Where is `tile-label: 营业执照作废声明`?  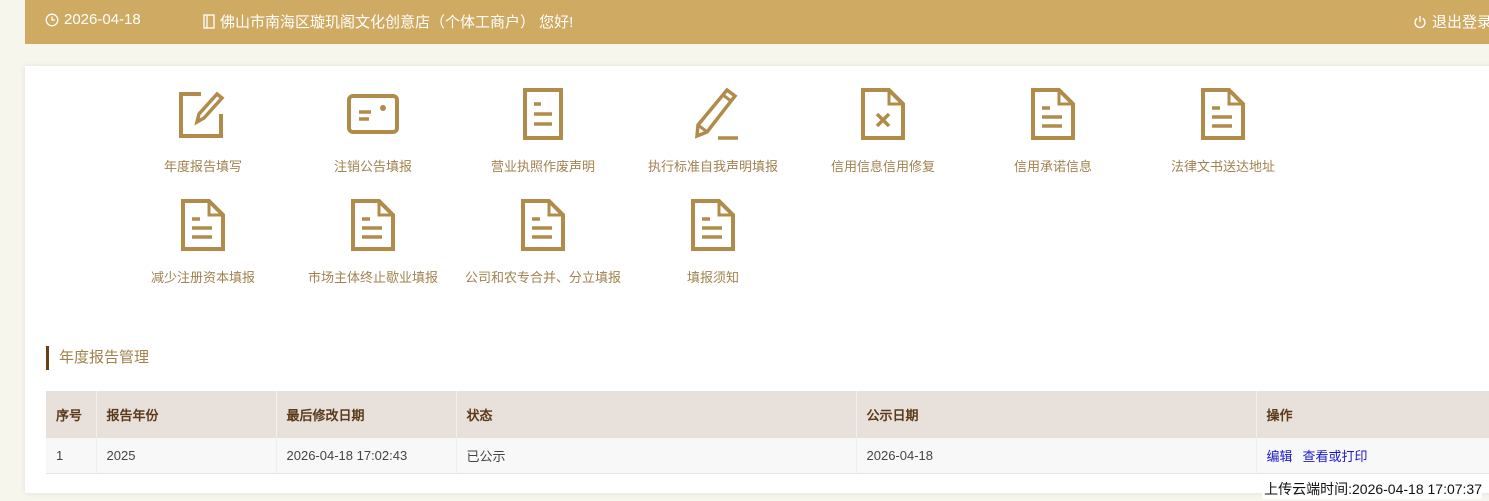
tile-label: 营业执照作废声明 is located at coordinates (542, 166).